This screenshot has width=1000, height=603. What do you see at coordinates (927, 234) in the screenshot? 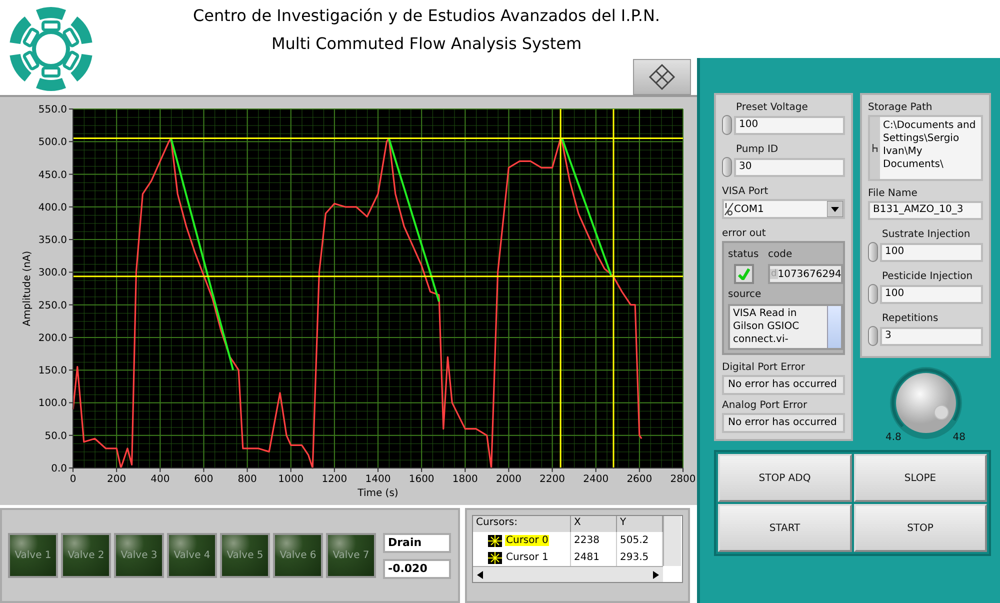
I see `field-label: Sustrate Injection` at bounding box center [927, 234].